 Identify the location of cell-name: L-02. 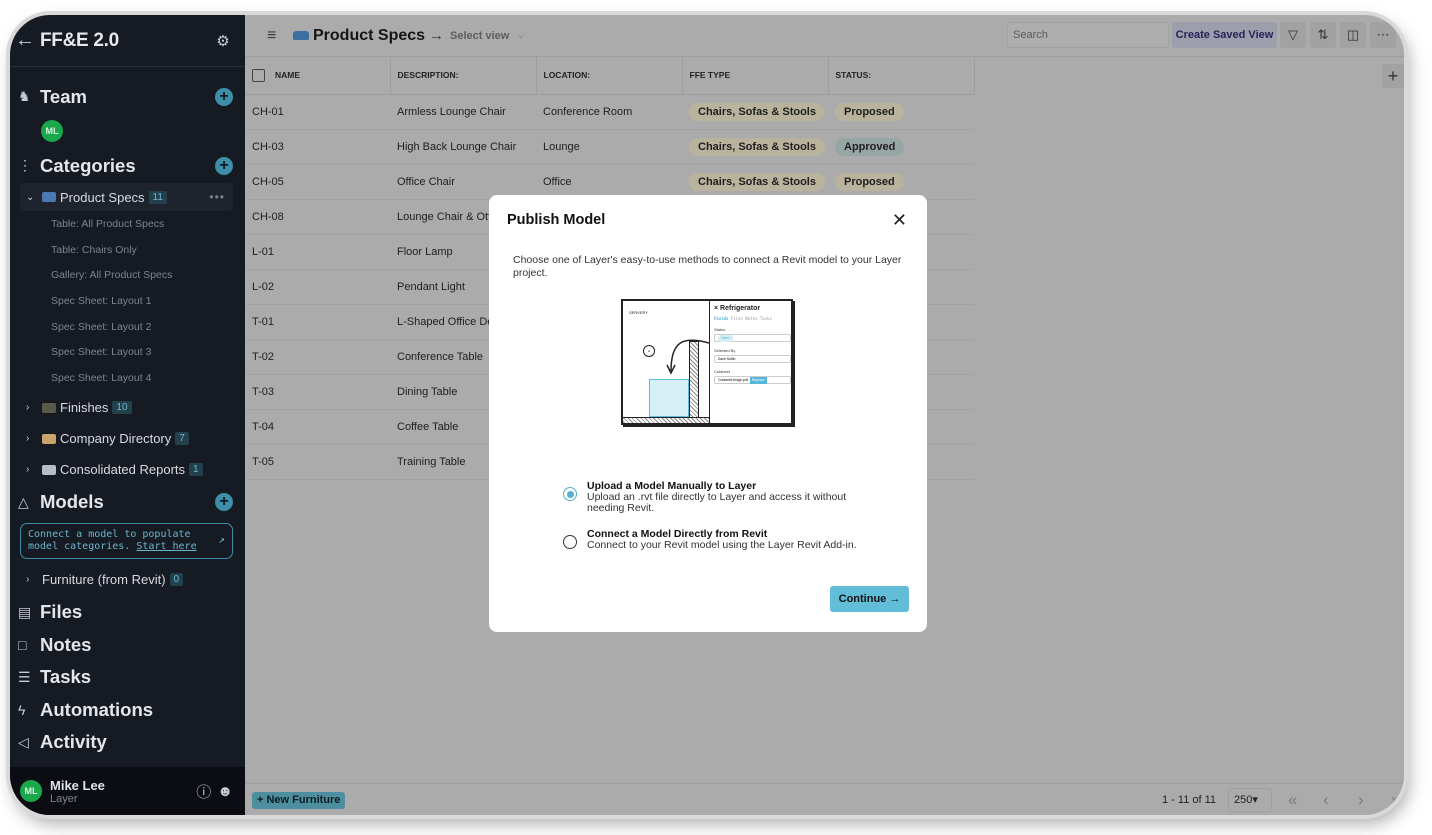
(317, 287).